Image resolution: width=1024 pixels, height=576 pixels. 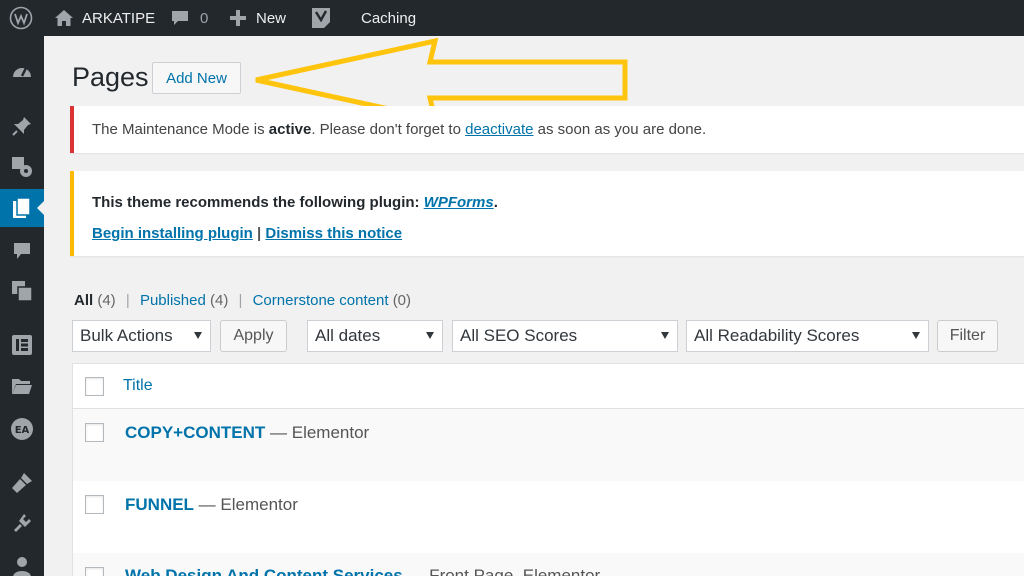 I want to click on ea-icon: EA, so click(x=22, y=429).